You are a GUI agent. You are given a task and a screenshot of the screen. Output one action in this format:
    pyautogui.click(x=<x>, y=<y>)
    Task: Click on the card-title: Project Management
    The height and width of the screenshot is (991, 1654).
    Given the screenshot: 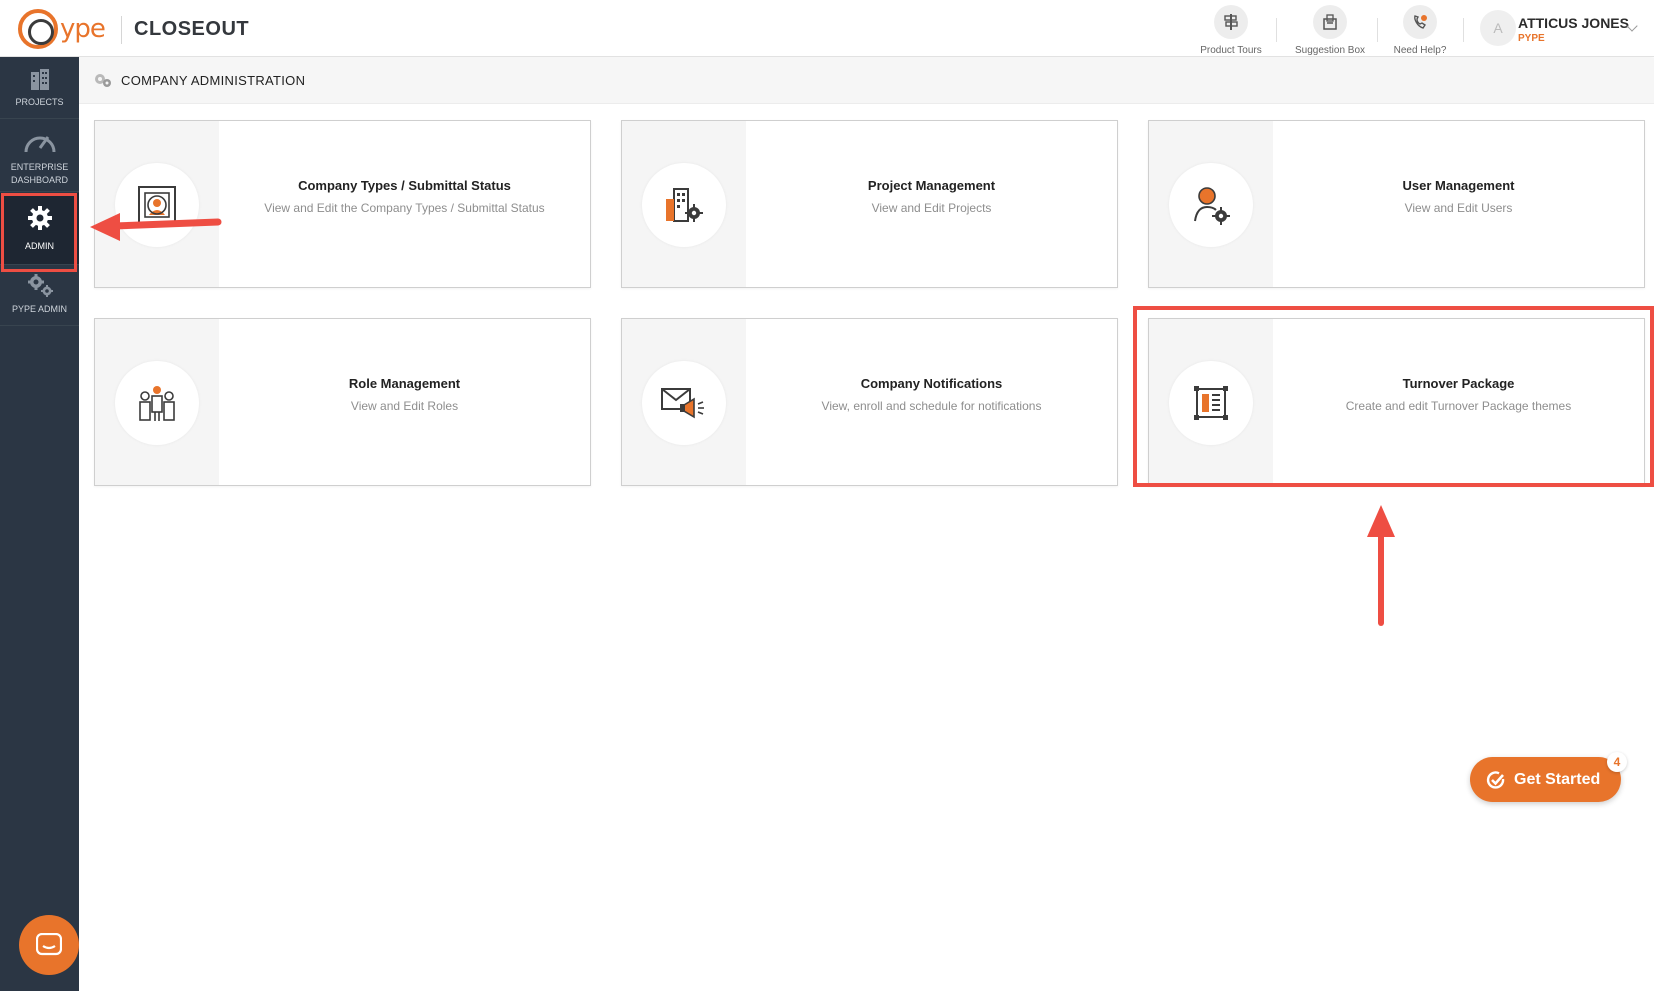 What is the action you would take?
    pyautogui.click(x=931, y=185)
    